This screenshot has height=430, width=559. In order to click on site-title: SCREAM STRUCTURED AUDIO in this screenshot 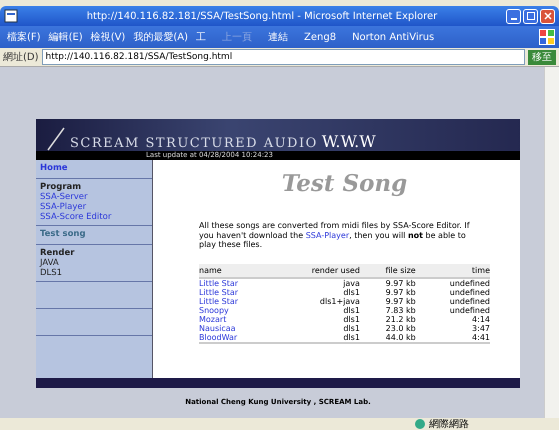, I will do `click(194, 143)`.